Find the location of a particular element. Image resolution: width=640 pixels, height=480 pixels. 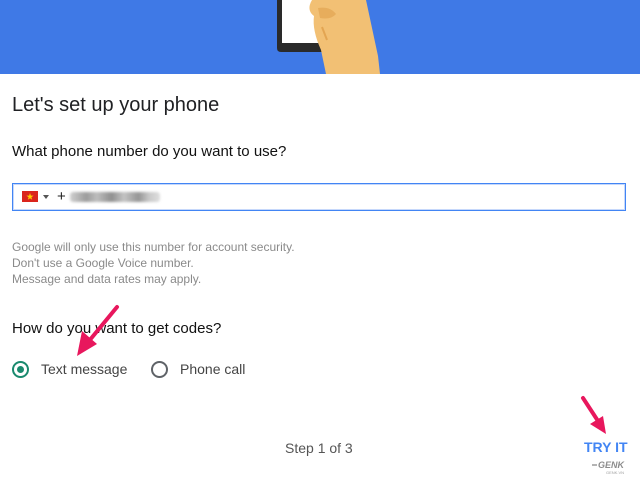

svg-text: GENK is located at coordinates (612, 465).